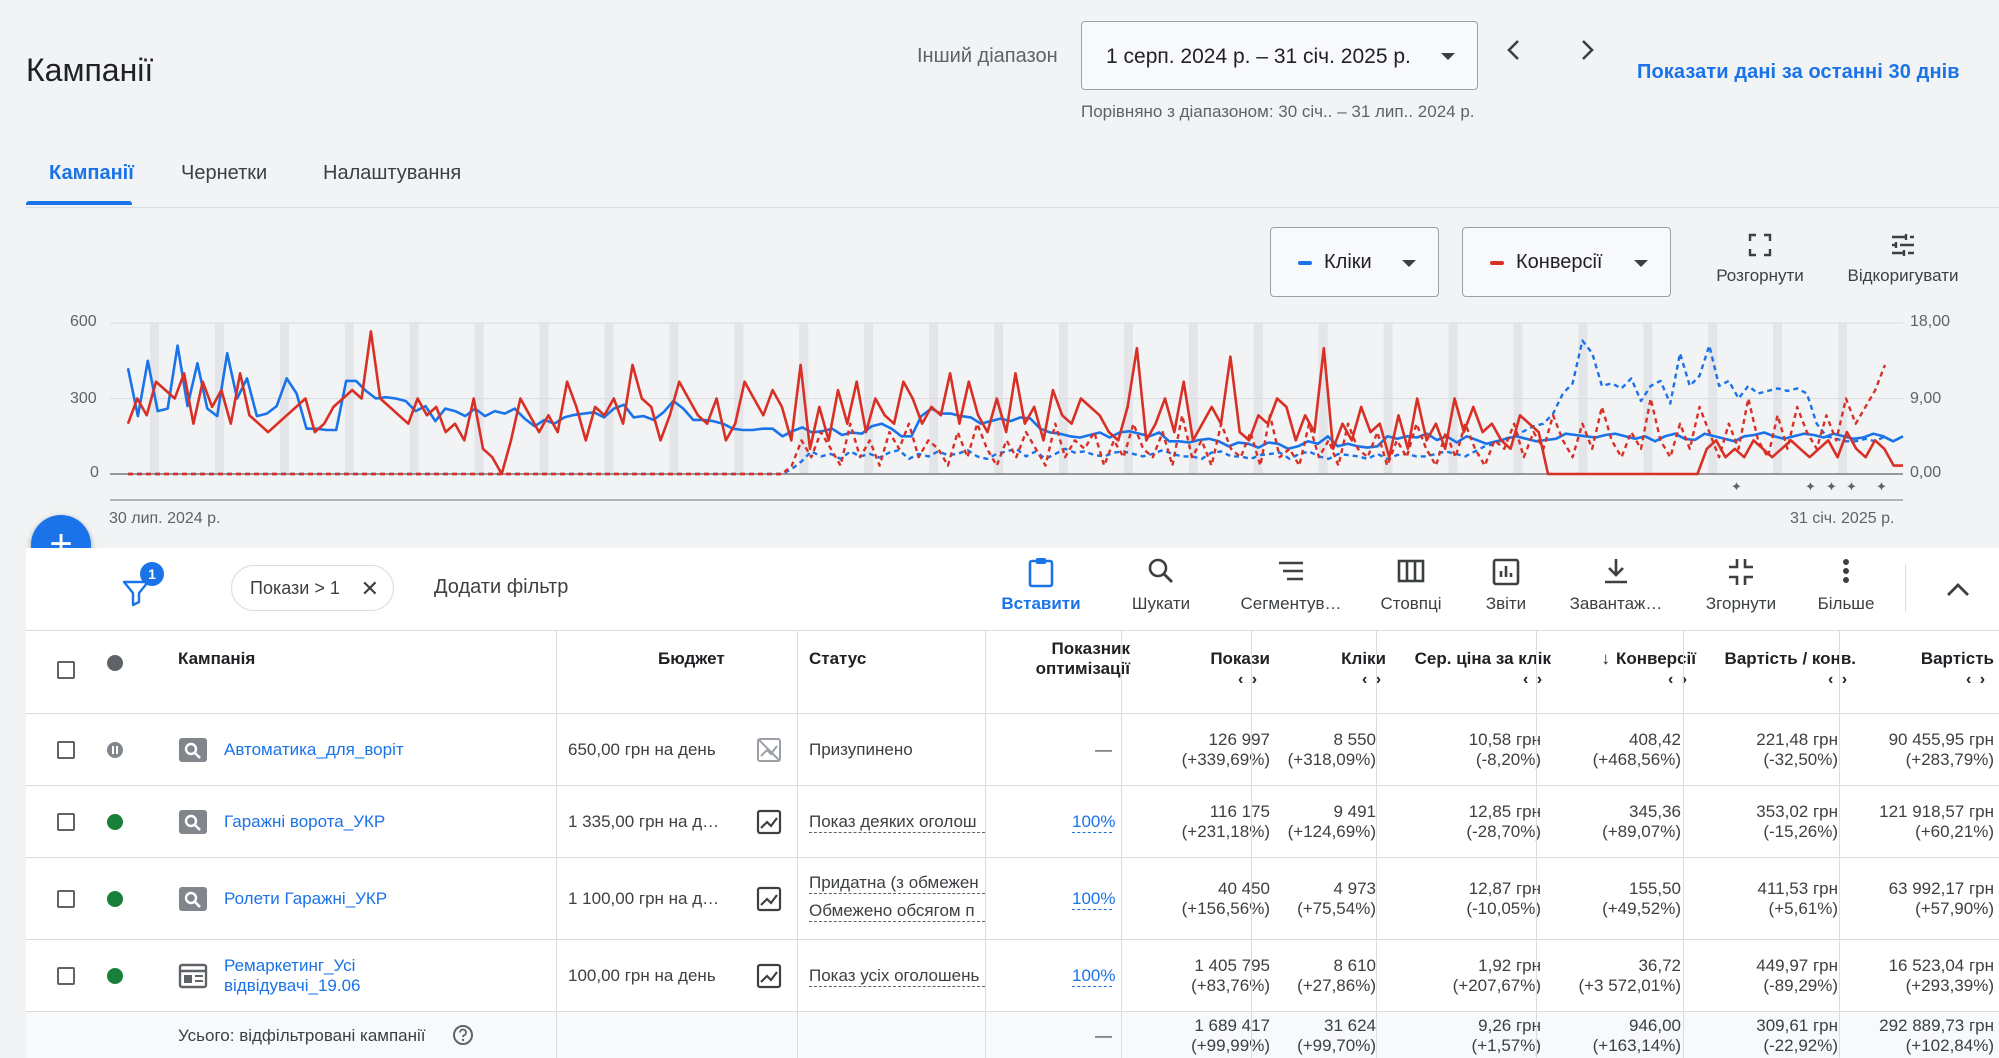  Describe the element at coordinates (1326, 659) in the screenshot. I see `header-clicks: Кліки` at that location.